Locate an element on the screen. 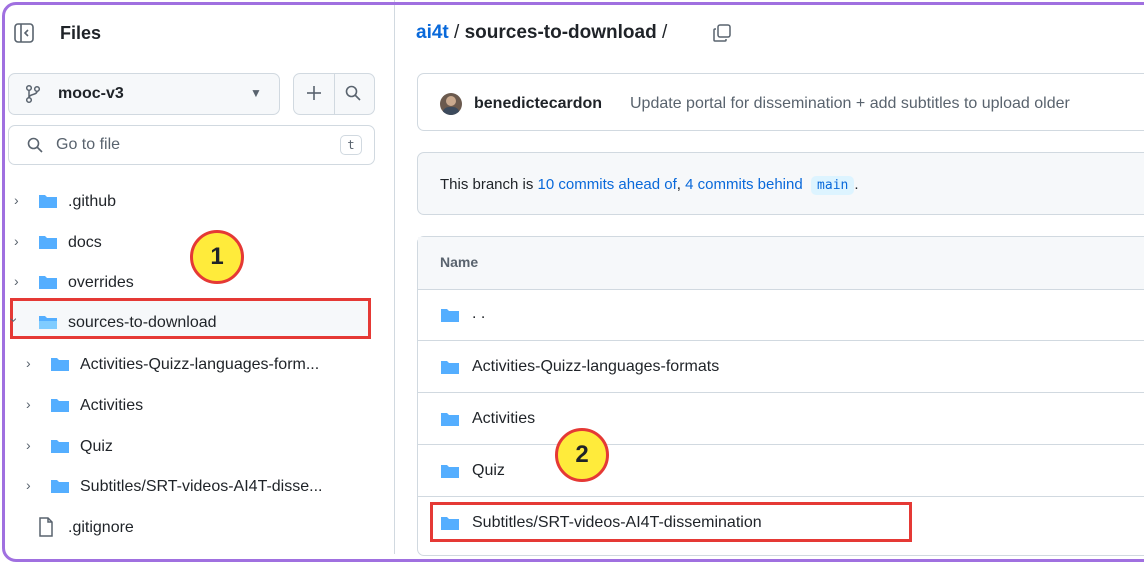 The image size is (1144, 562). annotation-callout-1: 1 is located at coordinates (217, 257).